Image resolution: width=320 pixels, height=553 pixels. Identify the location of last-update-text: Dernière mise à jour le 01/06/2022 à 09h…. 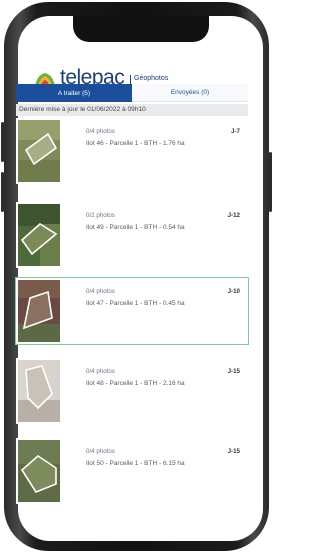
(132, 110).